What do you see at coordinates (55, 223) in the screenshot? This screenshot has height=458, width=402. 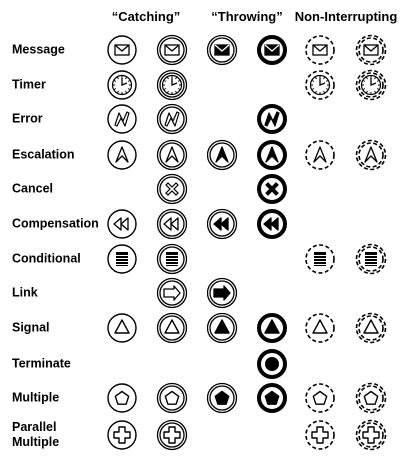 I see `event-label-rewind: Compensation` at bounding box center [55, 223].